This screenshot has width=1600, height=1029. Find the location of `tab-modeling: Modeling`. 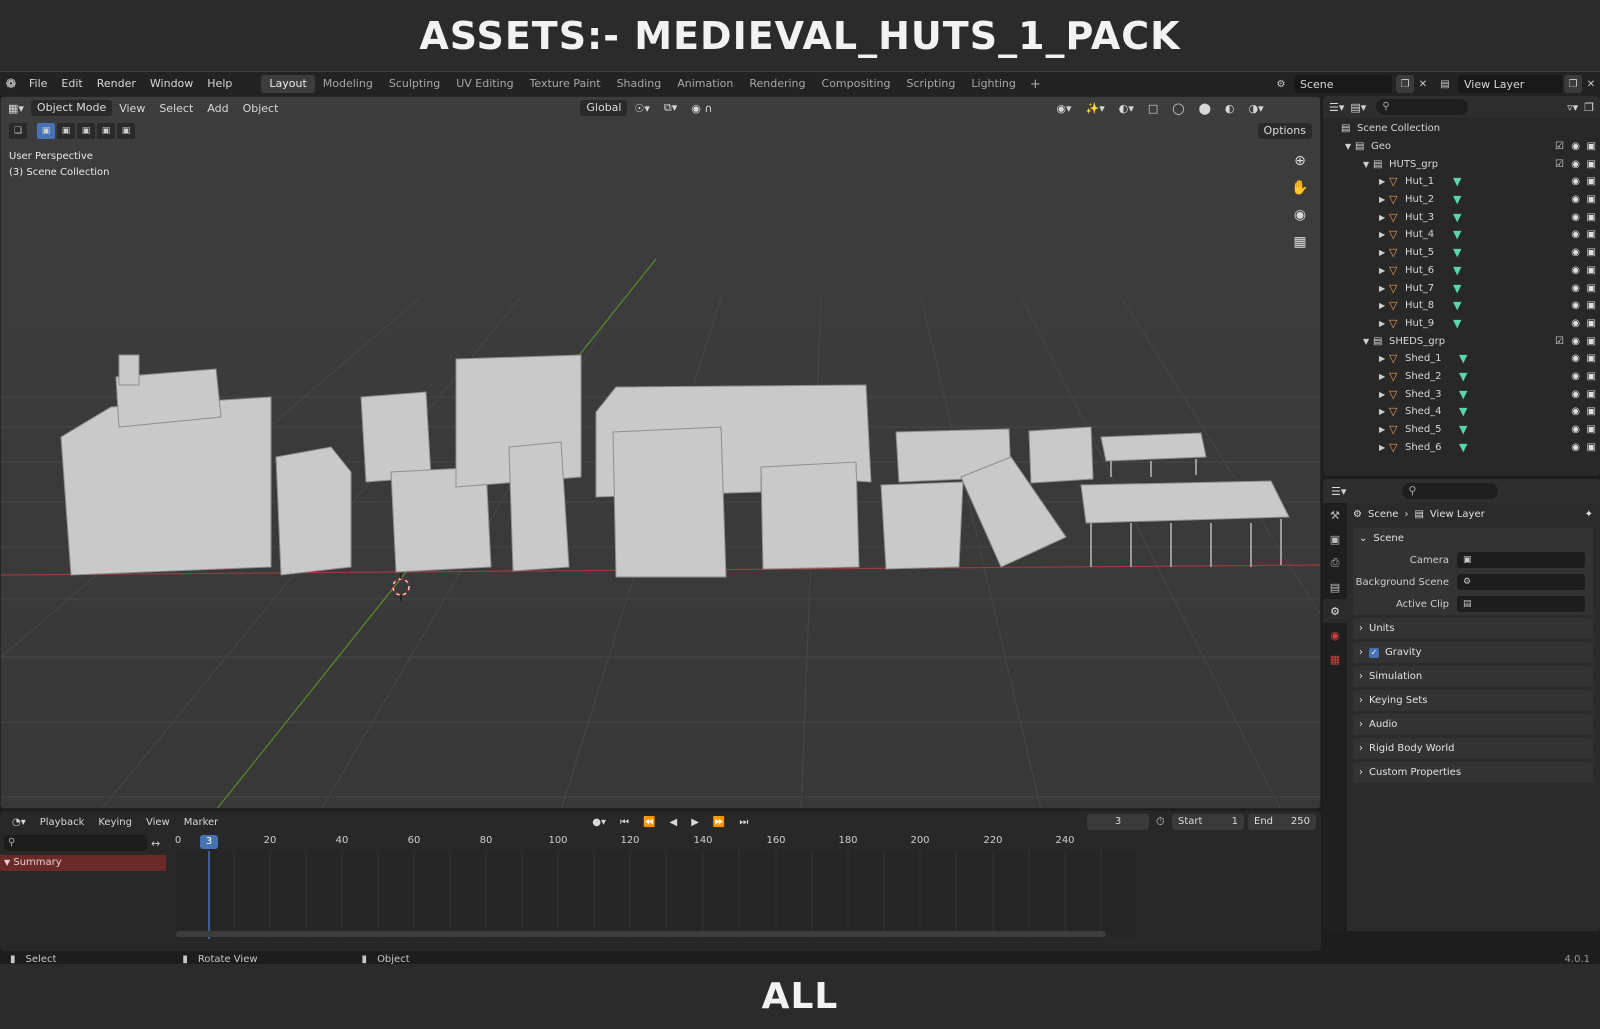

tab-modeling: Modeling is located at coordinates (348, 84).